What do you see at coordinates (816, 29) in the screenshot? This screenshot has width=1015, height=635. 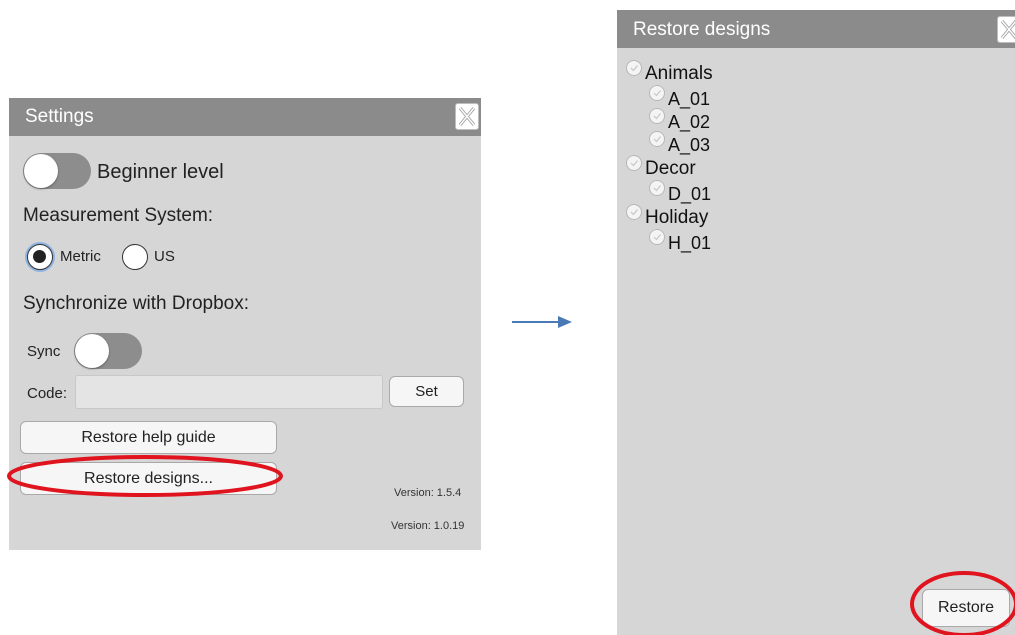 I see `restore-titlebar: Restore designs` at bounding box center [816, 29].